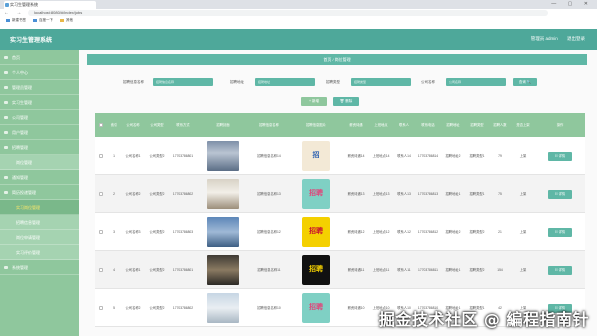  What do you see at coordinates (39, 267) in the screenshot?
I see `sidebar-item-system: 系统管理` at bounding box center [39, 267].